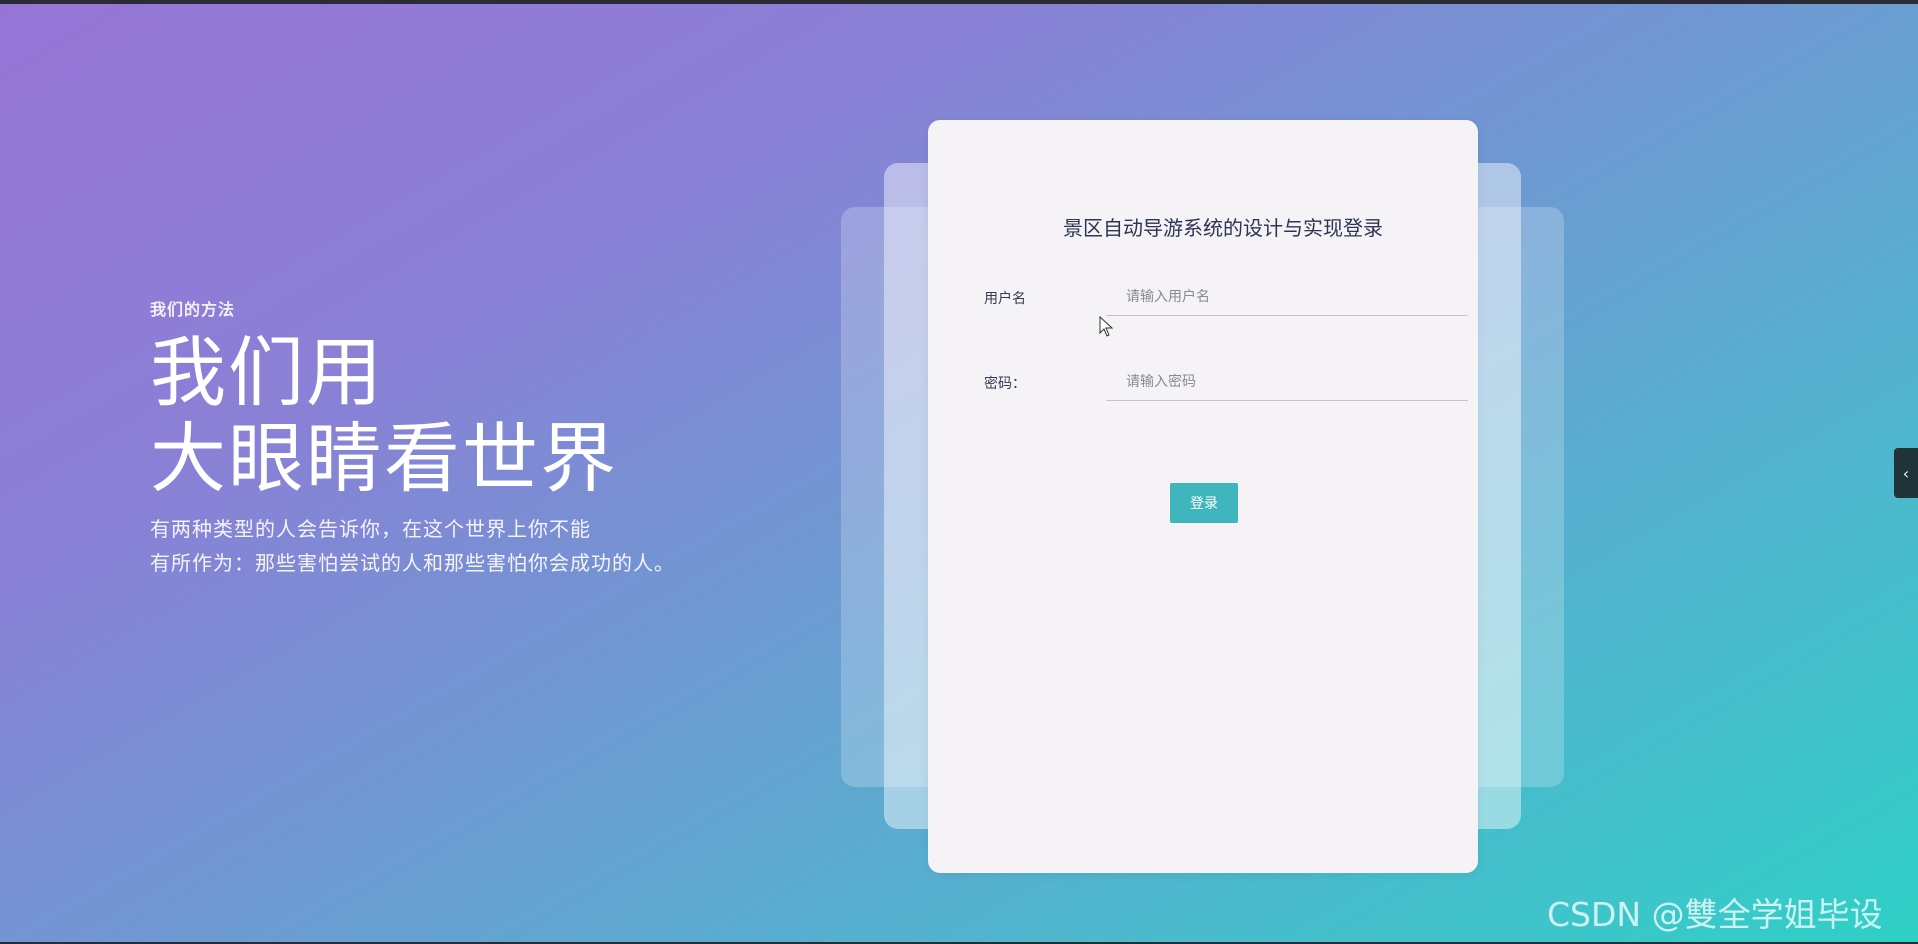  I want to click on hero-eyebrow: 我们的方法, so click(193, 309).